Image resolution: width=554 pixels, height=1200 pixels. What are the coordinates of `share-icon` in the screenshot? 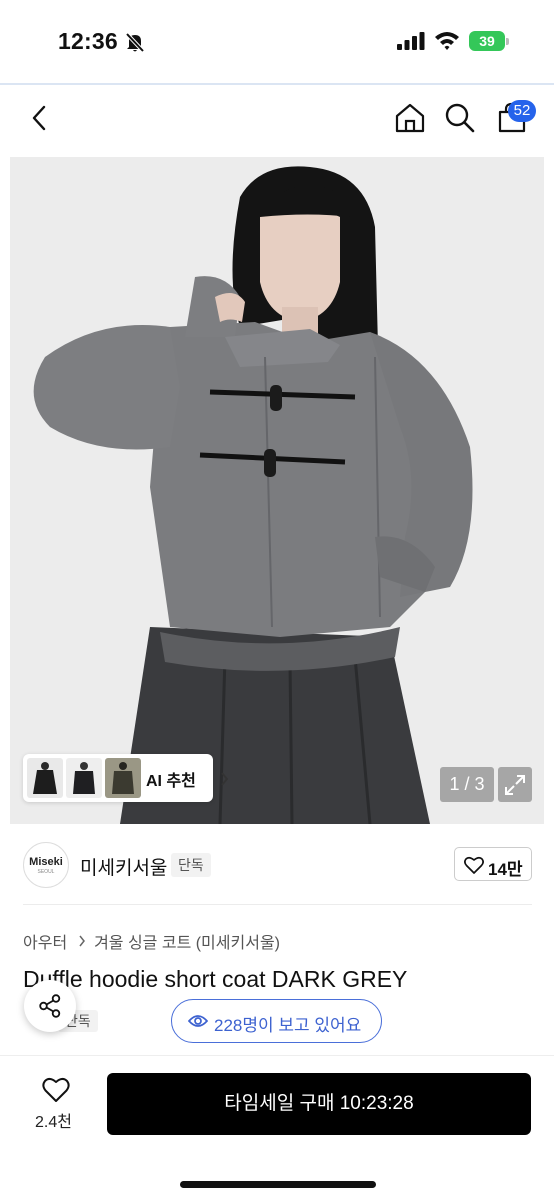 It's located at (50, 1006).